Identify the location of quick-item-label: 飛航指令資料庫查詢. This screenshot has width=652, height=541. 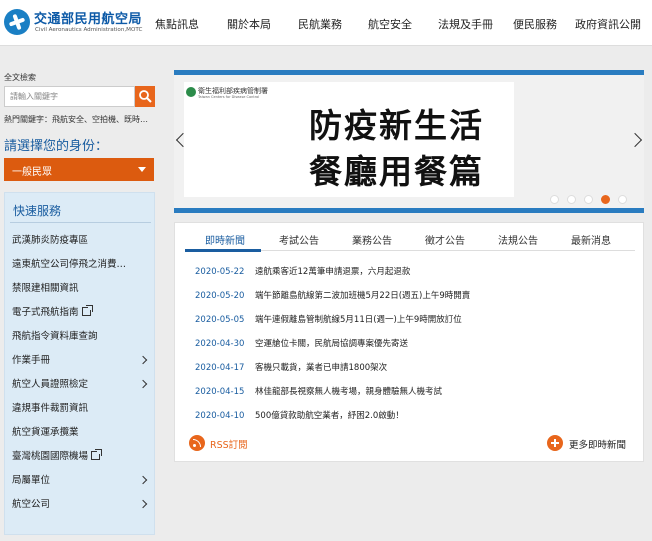
(55, 336).